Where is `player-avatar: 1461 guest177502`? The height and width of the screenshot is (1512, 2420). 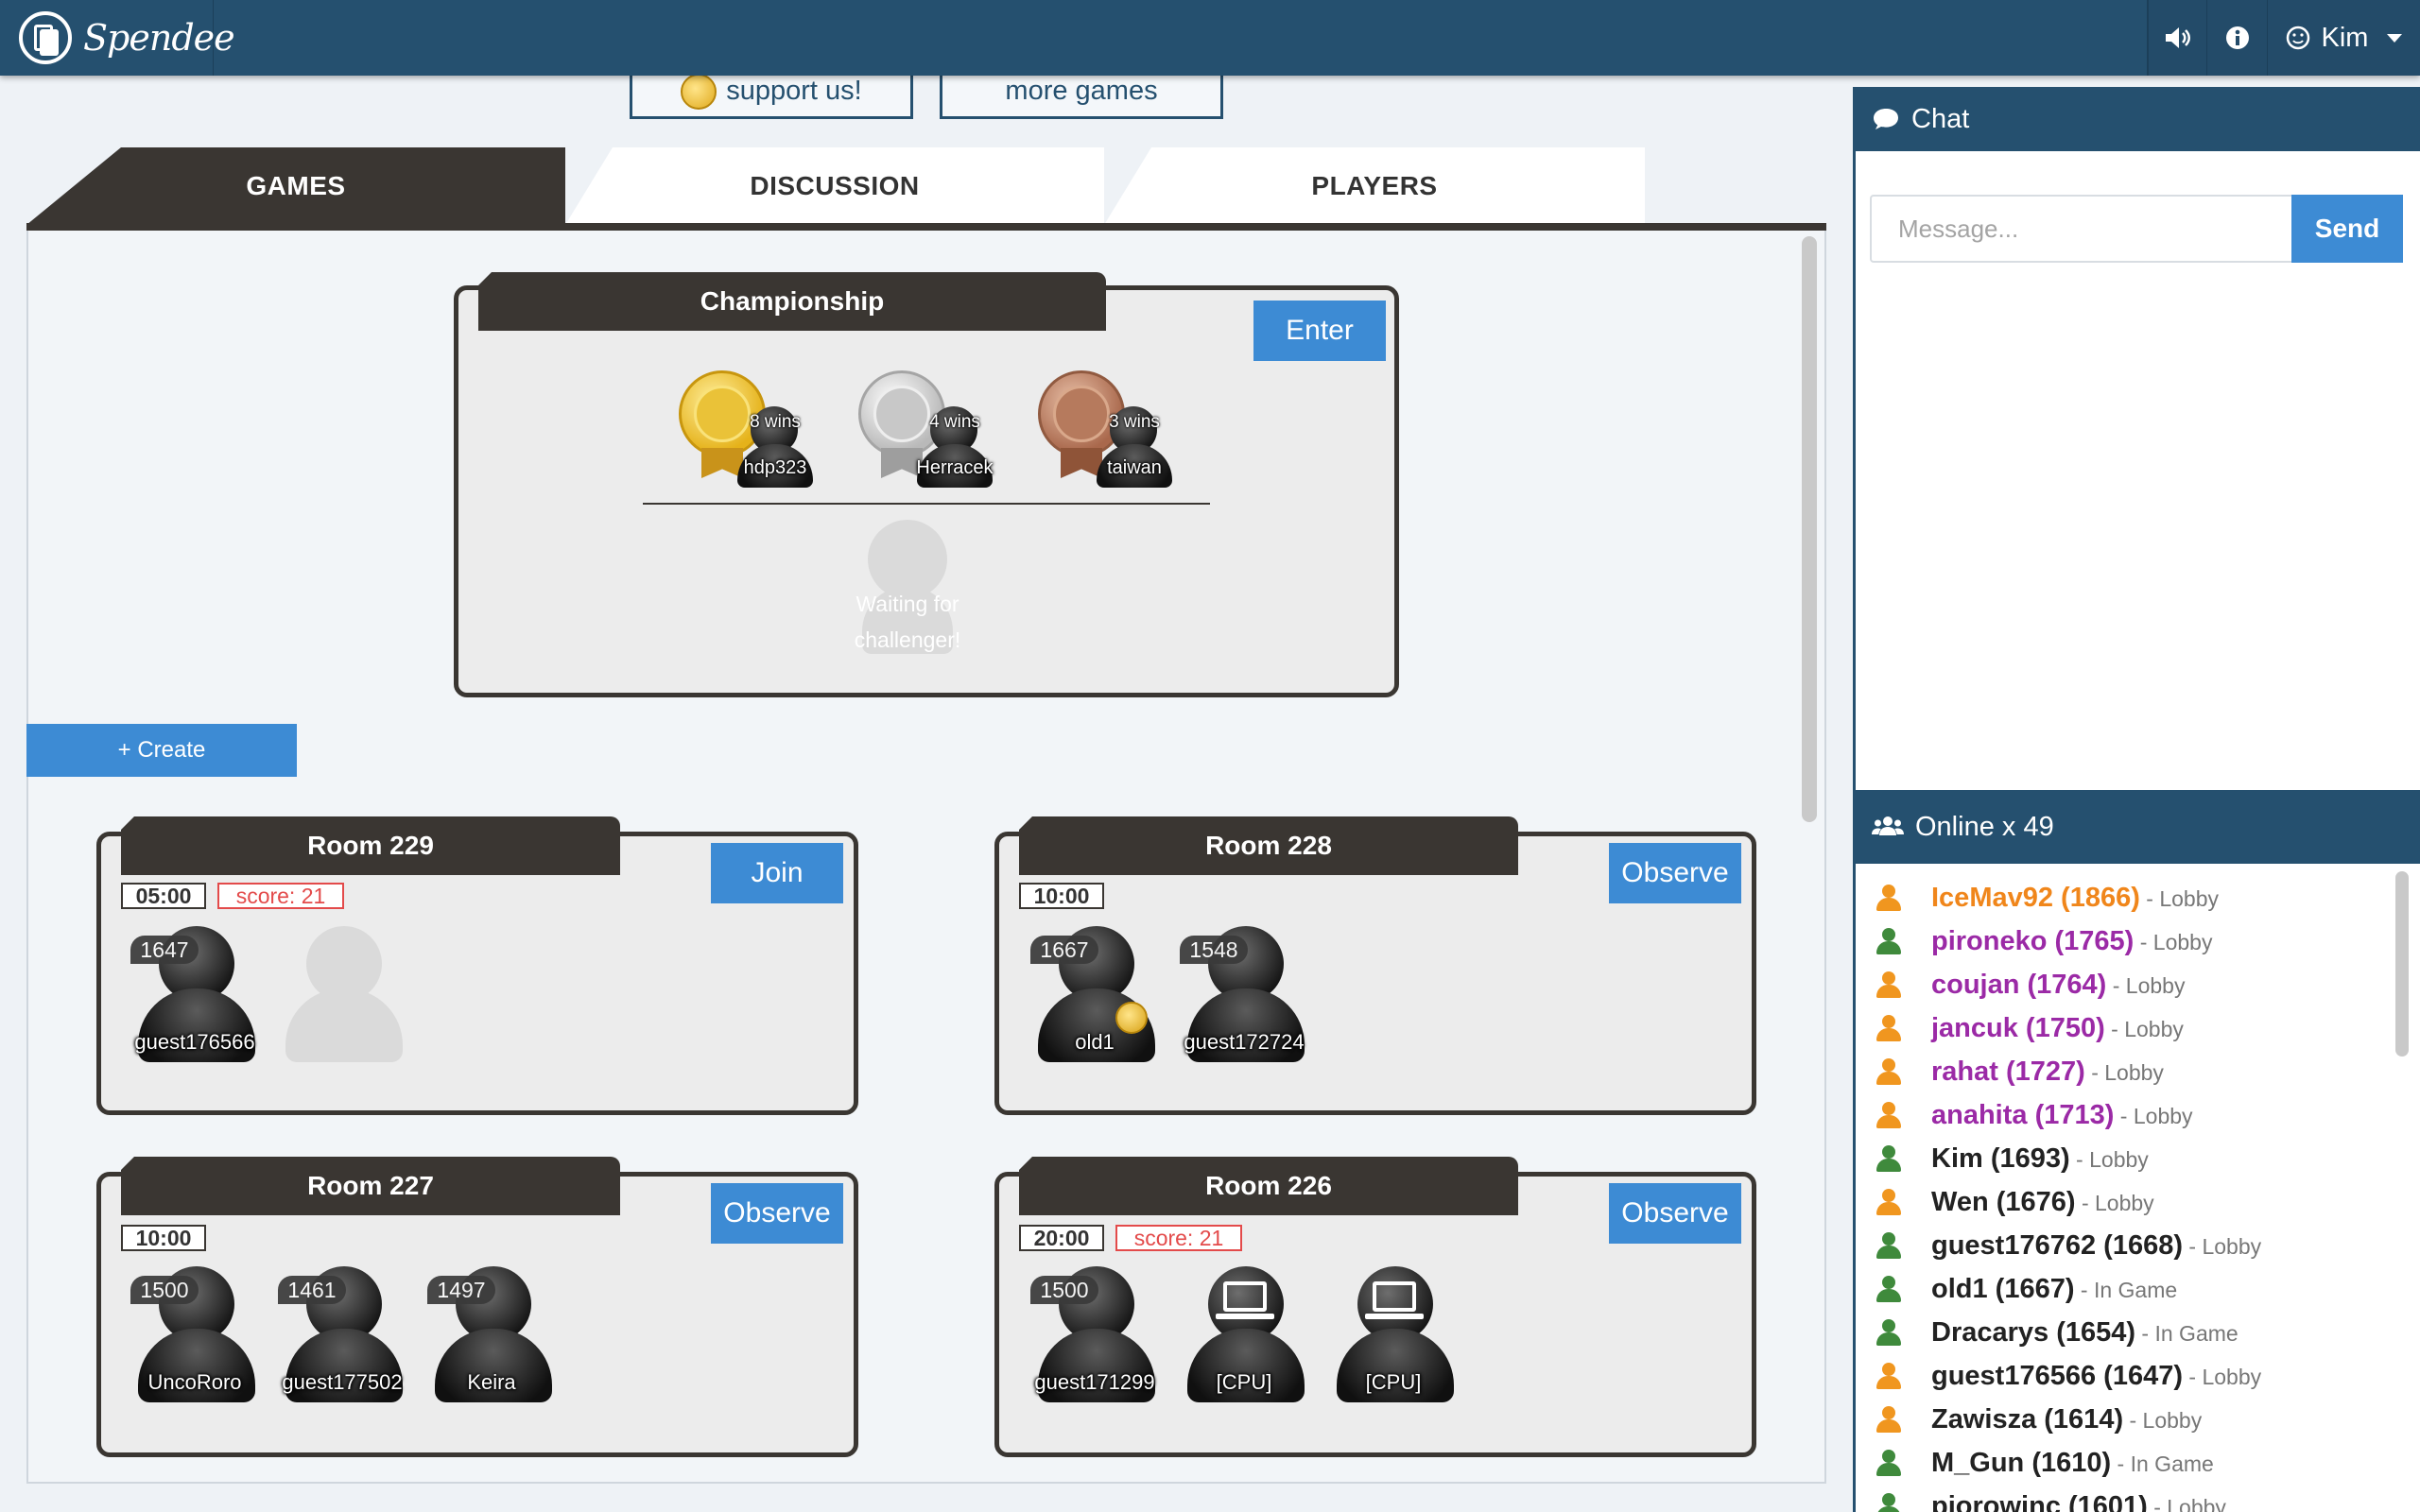 player-avatar: 1461 guest177502 is located at coordinates (339, 1334).